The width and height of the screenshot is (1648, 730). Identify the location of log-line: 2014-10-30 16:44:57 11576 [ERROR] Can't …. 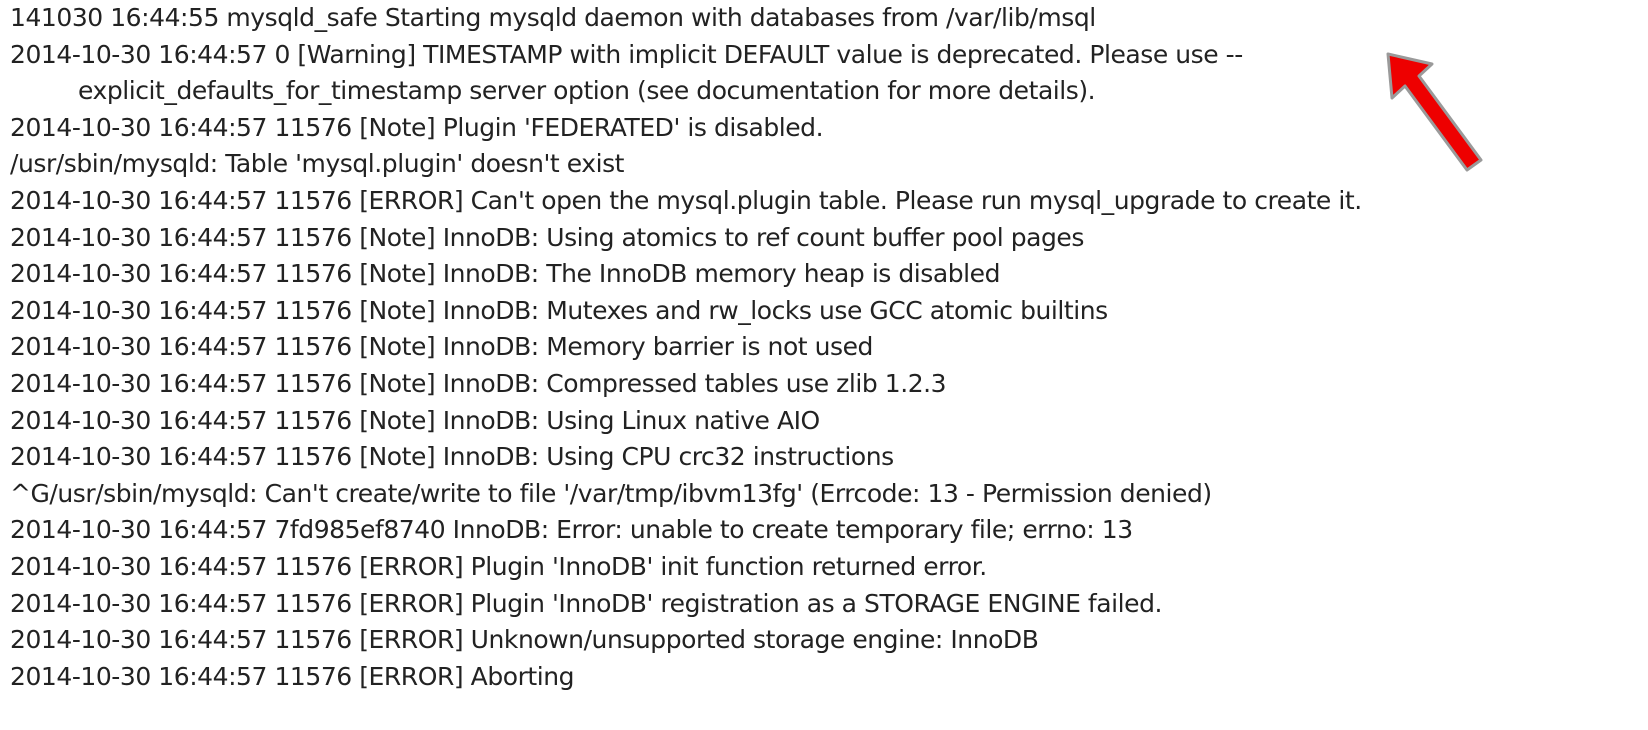
(686, 200).